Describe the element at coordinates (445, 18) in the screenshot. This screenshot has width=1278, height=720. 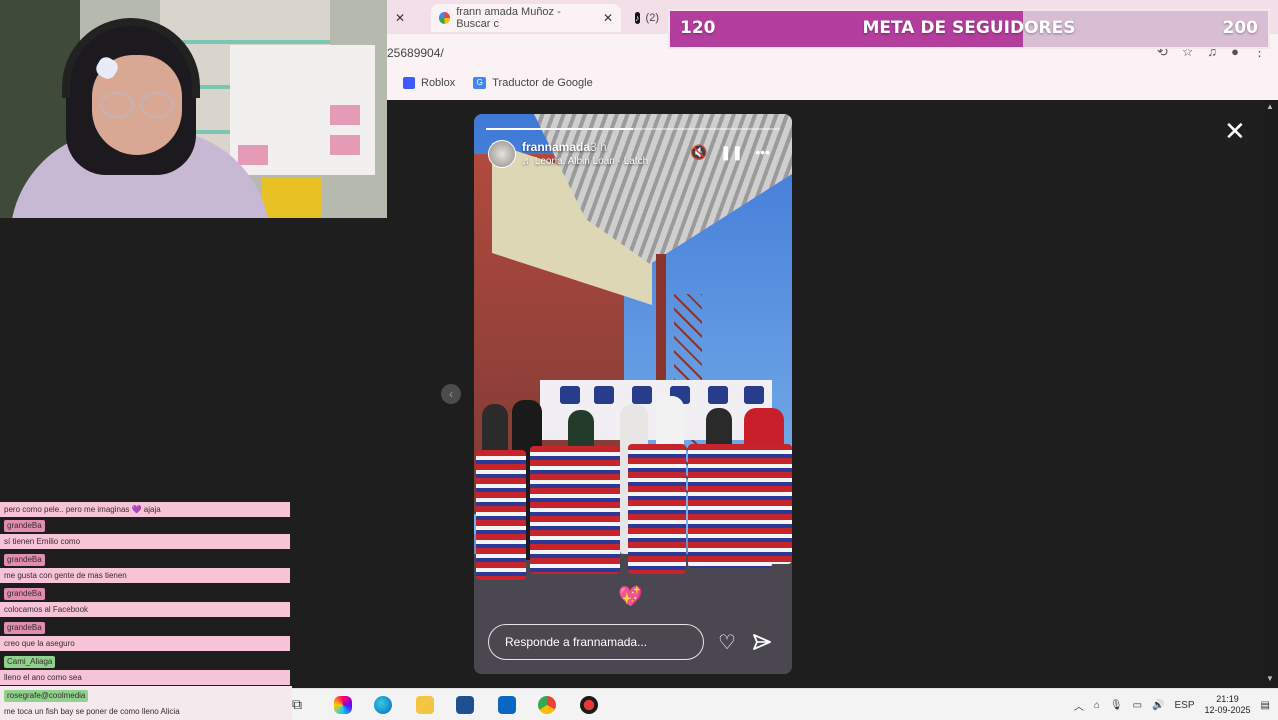
I see `google-icon` at that location.